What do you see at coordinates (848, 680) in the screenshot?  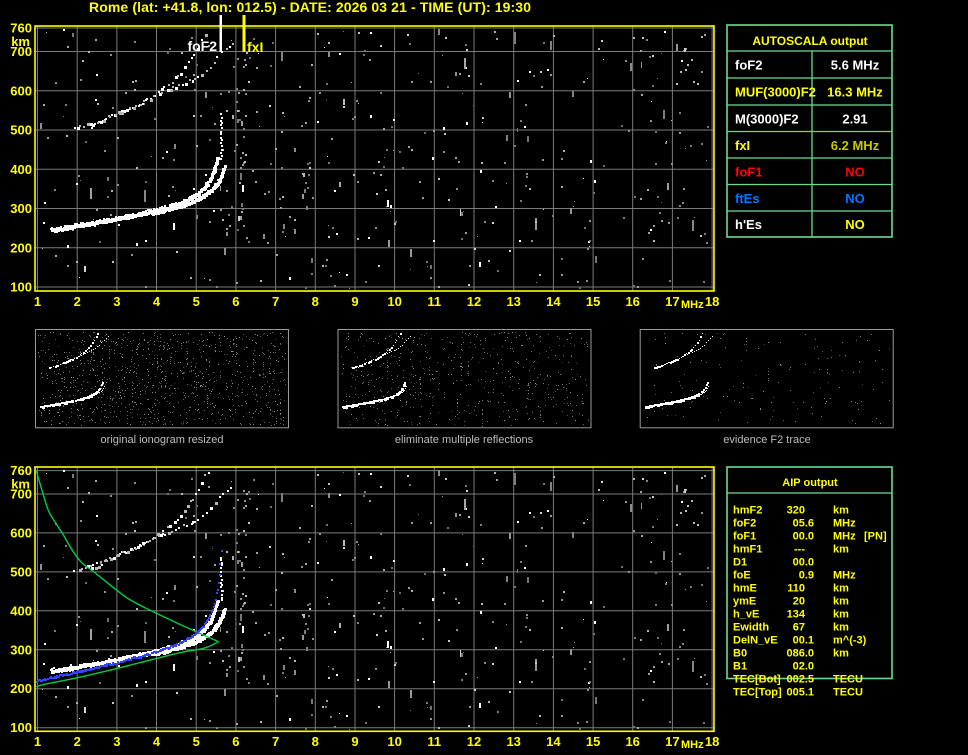 I see `svg-text: TECU` at bounding box center [848, 680].